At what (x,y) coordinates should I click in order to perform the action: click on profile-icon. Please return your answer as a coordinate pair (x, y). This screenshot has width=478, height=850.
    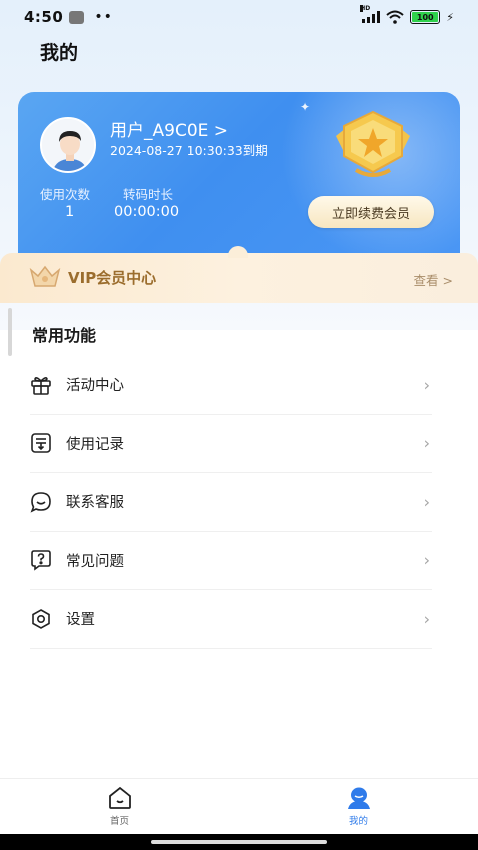
    Looking at the image, I should click on (358, 798).